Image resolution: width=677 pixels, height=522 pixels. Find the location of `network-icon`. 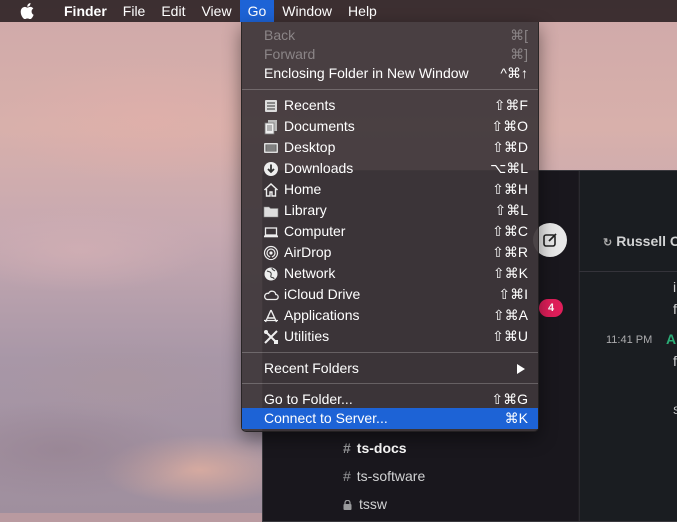

network-icon is located at coordinates (271, 274).